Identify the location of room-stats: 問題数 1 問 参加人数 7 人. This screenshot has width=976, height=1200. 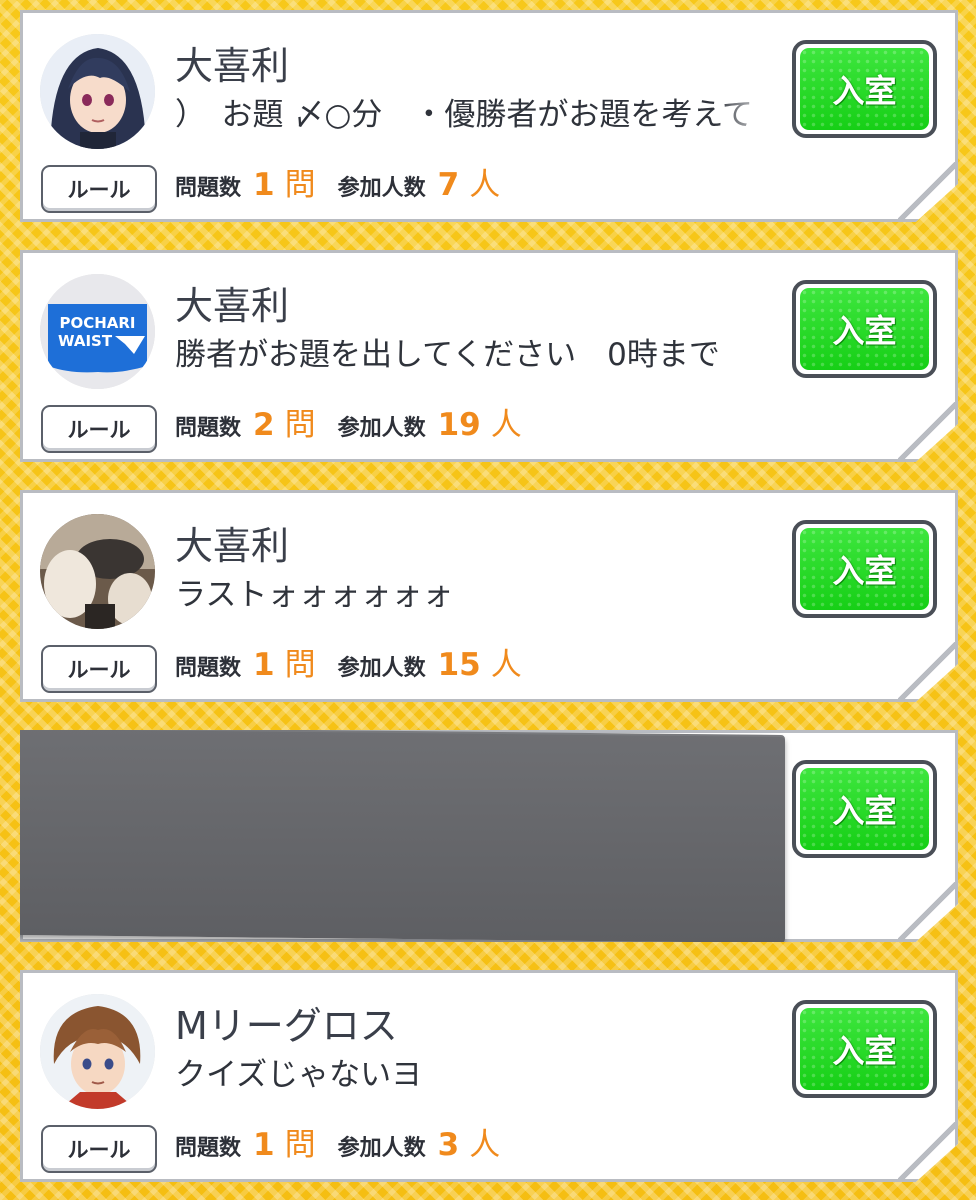
(348, 184).